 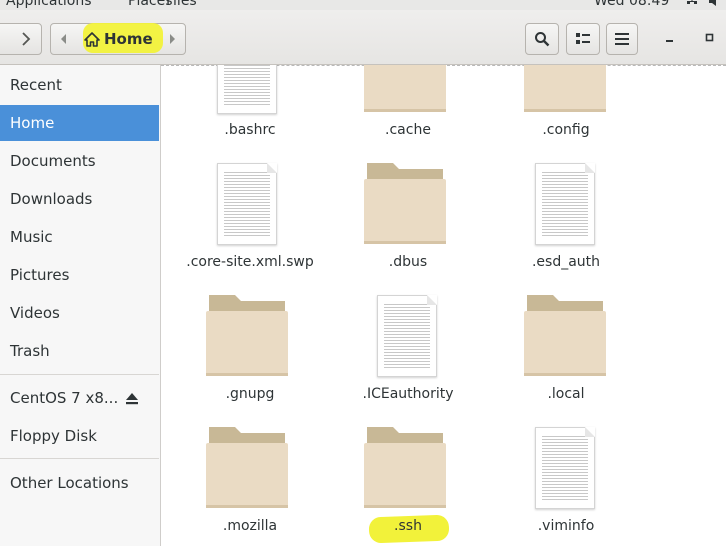 I want to click on sidebar-item-label: Trash, so click(x=30, y=351).